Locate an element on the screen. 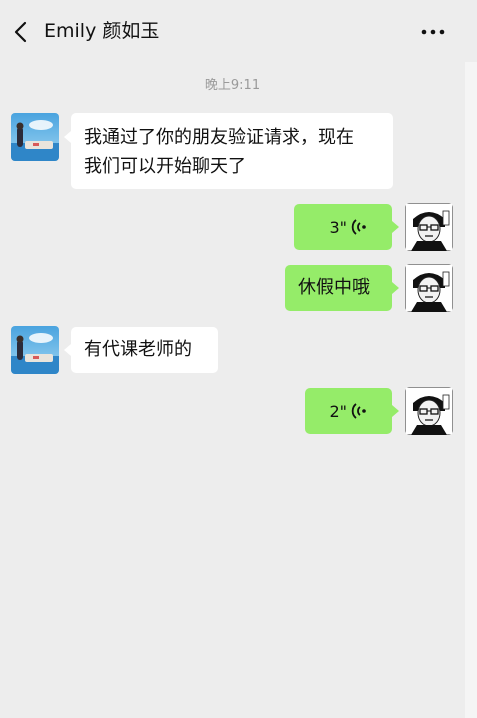 The image size is (477, 718). message-bubble-sent: 休假中哦 is located at coordinates (338, 288).